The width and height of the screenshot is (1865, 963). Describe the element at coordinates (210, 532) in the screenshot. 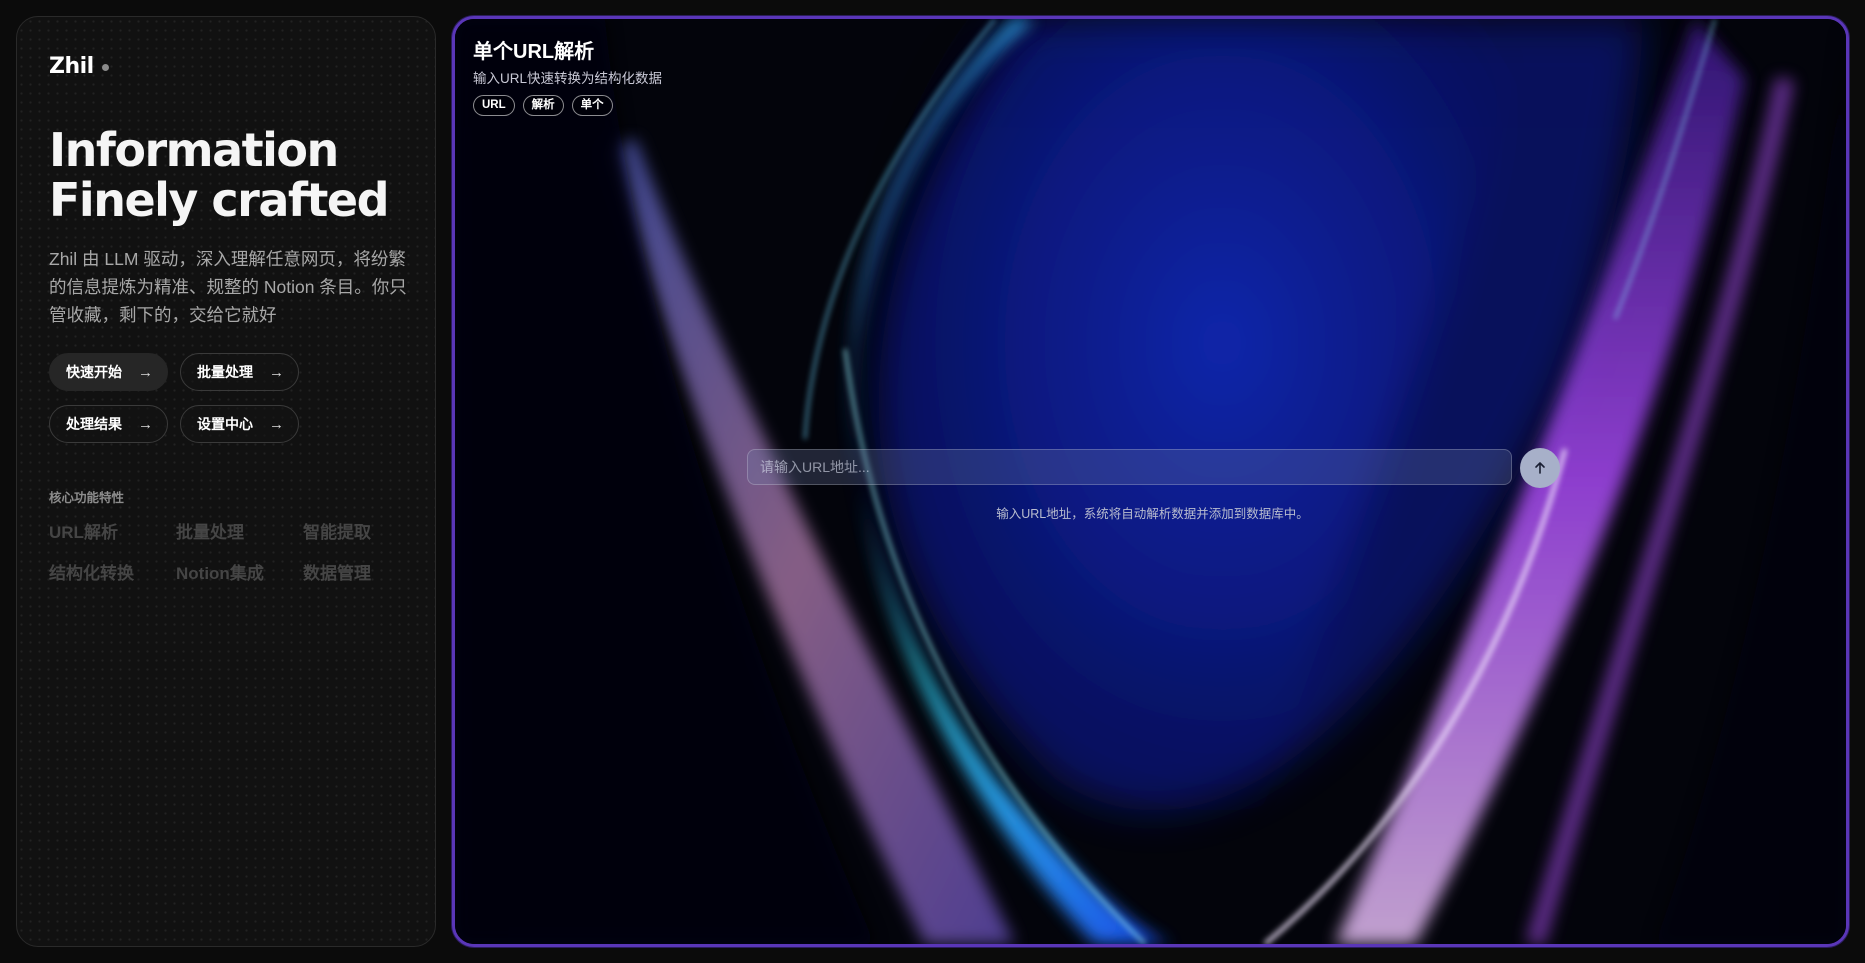

I see `feature-item: 批量处理` at that location.